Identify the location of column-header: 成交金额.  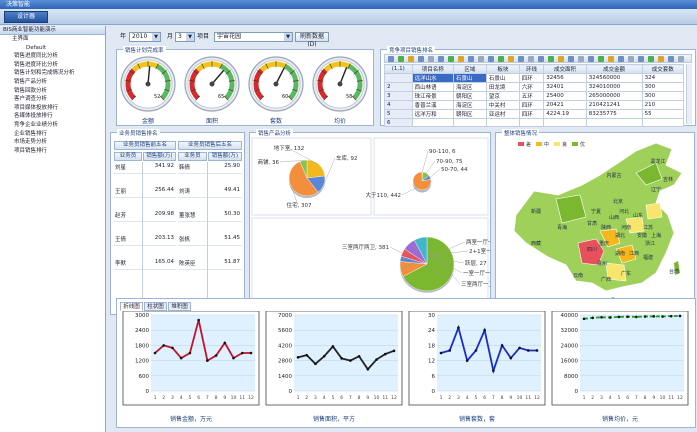
(614, 69).